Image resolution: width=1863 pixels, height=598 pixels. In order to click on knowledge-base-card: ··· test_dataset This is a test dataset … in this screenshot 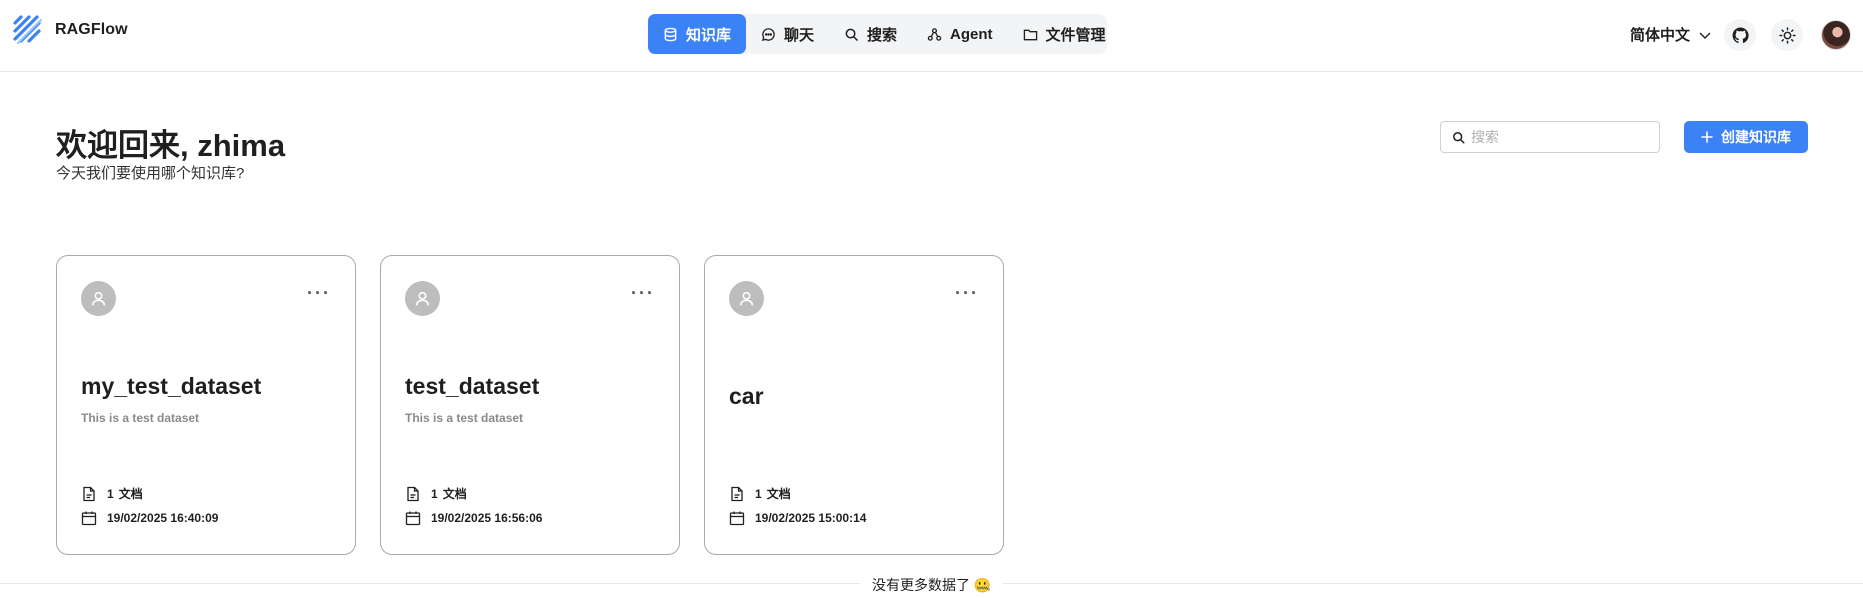, I will do `click(530, 405)`.